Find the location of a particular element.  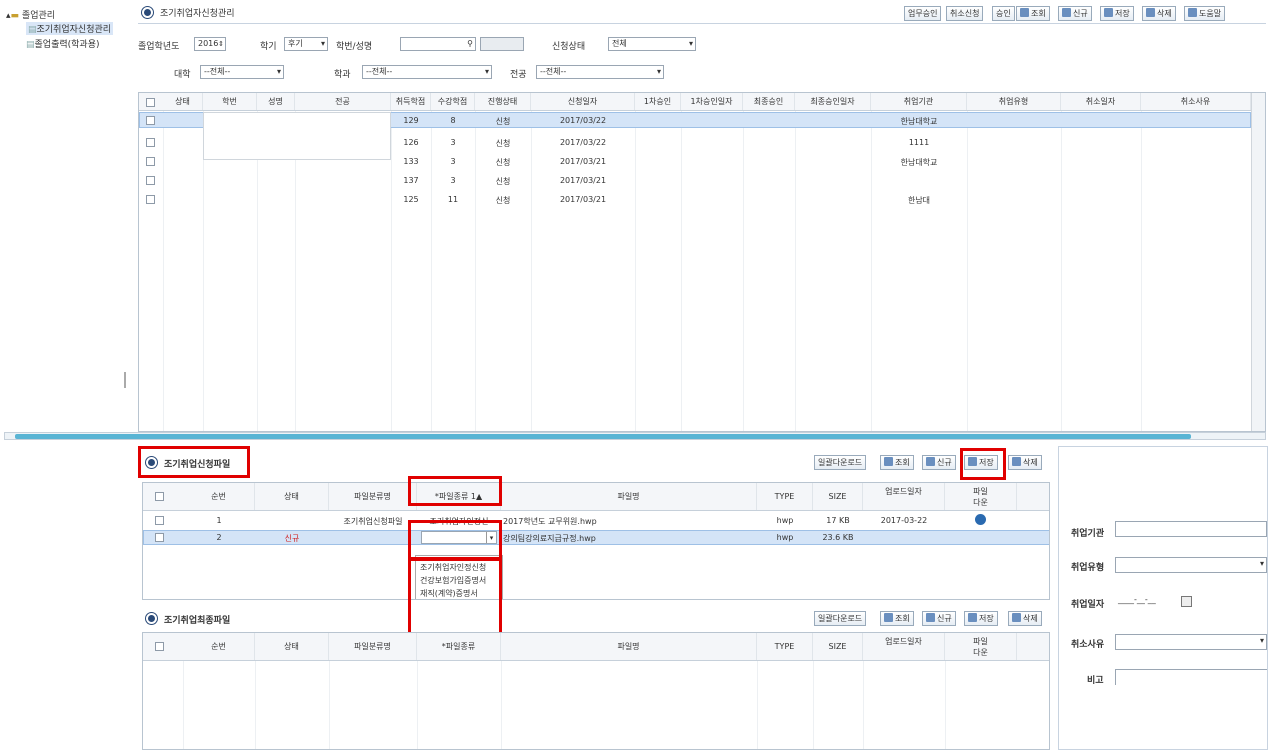

approve-task-button: 업무승인 is located at coordinates (923, 13).